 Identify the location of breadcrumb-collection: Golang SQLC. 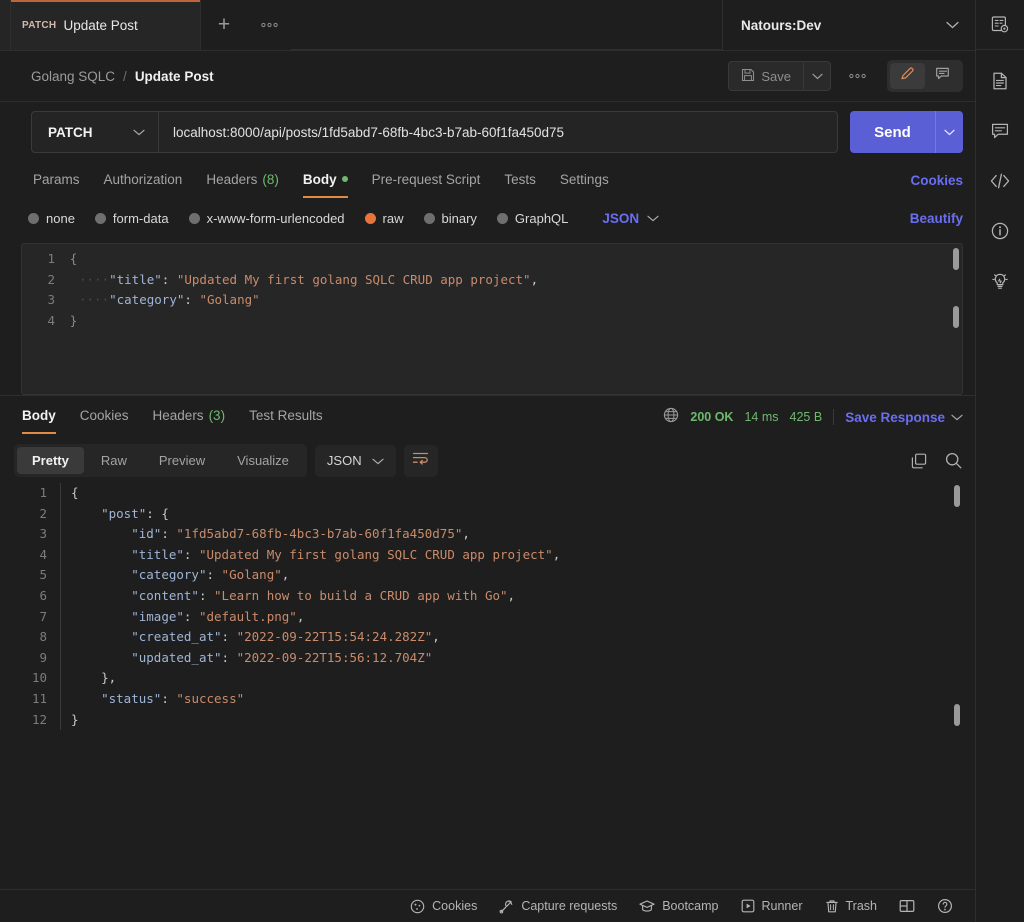
(73, 76).